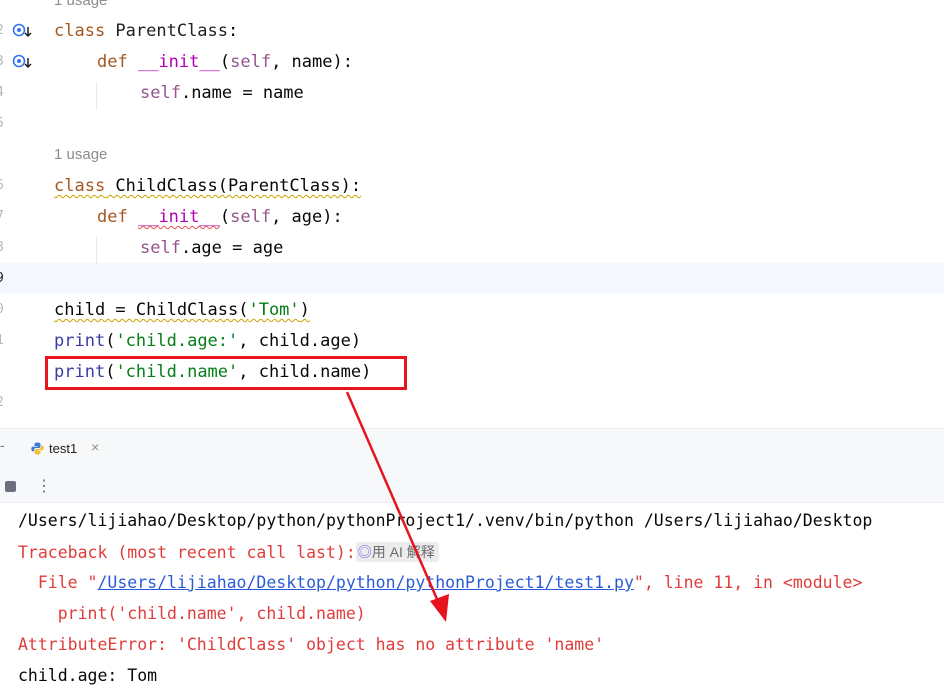 The image size is (944, 699). I want to click on editor-gutter: 2 3 4 5 6 7 8 9 0 1 2, so click(25, 214).